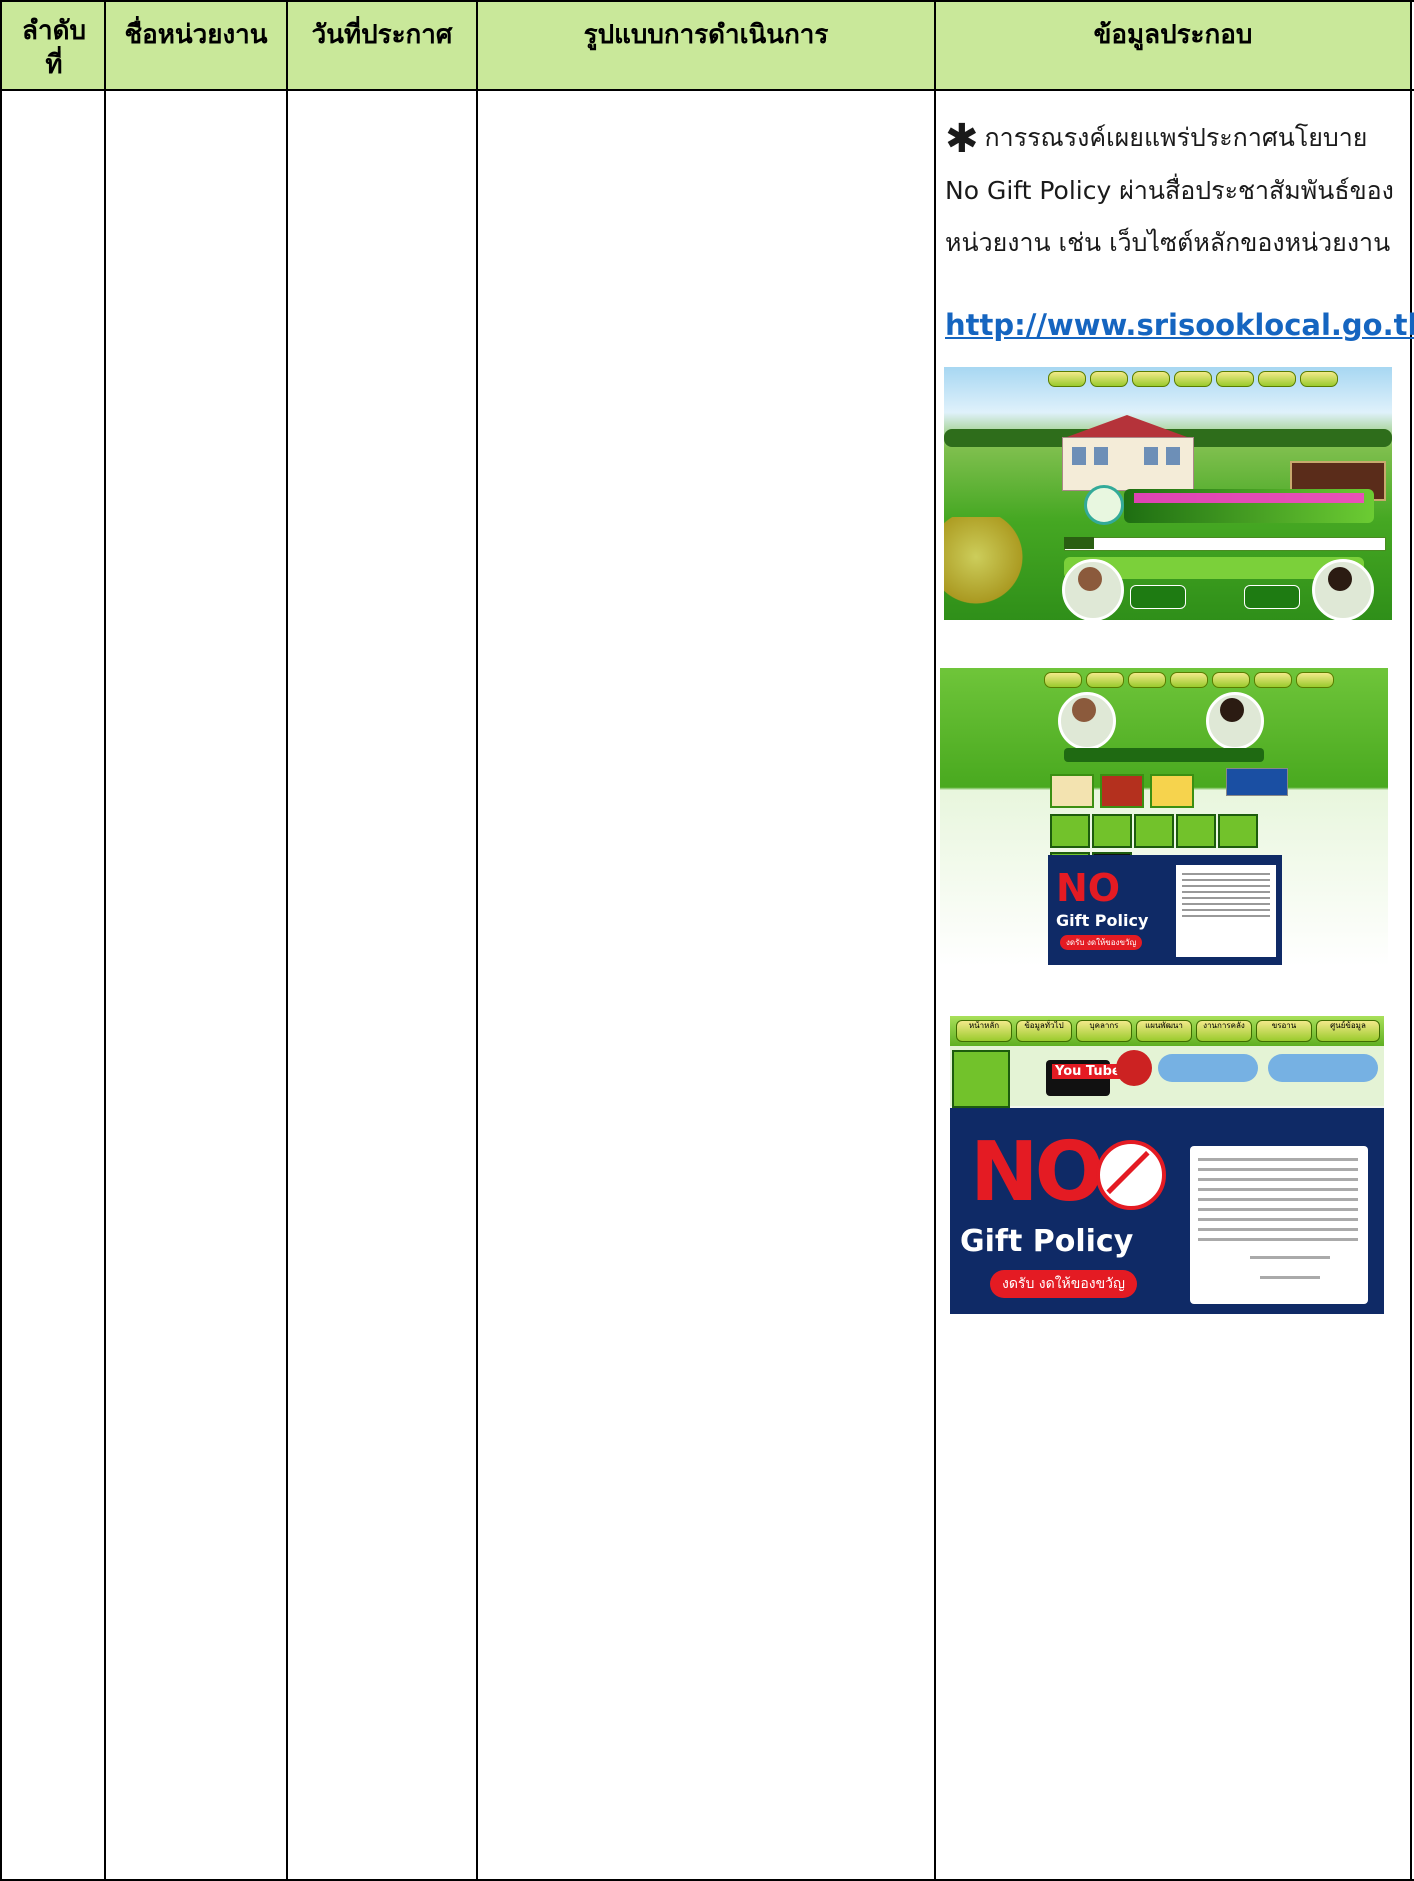 This screenshot has width=1414, height=1881. Describe the element at coordinates (1284, 1031) in the screenshot. I see `nav-report: ขรอาน` at that location.